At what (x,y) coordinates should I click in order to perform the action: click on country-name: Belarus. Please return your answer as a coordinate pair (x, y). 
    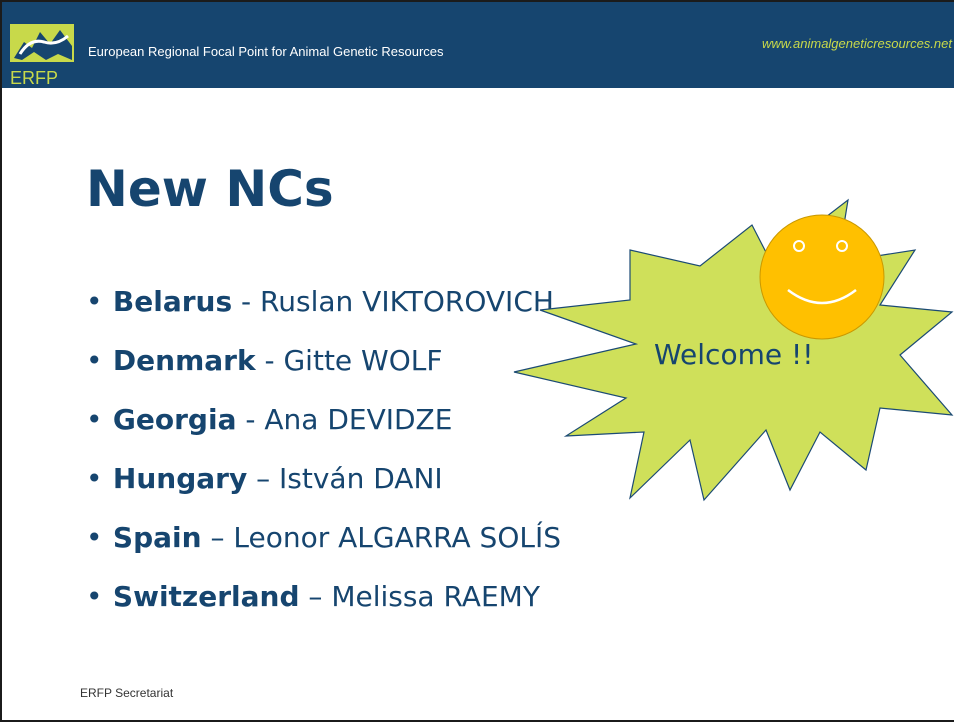
    Looking at the image, I should click on (172, 301).